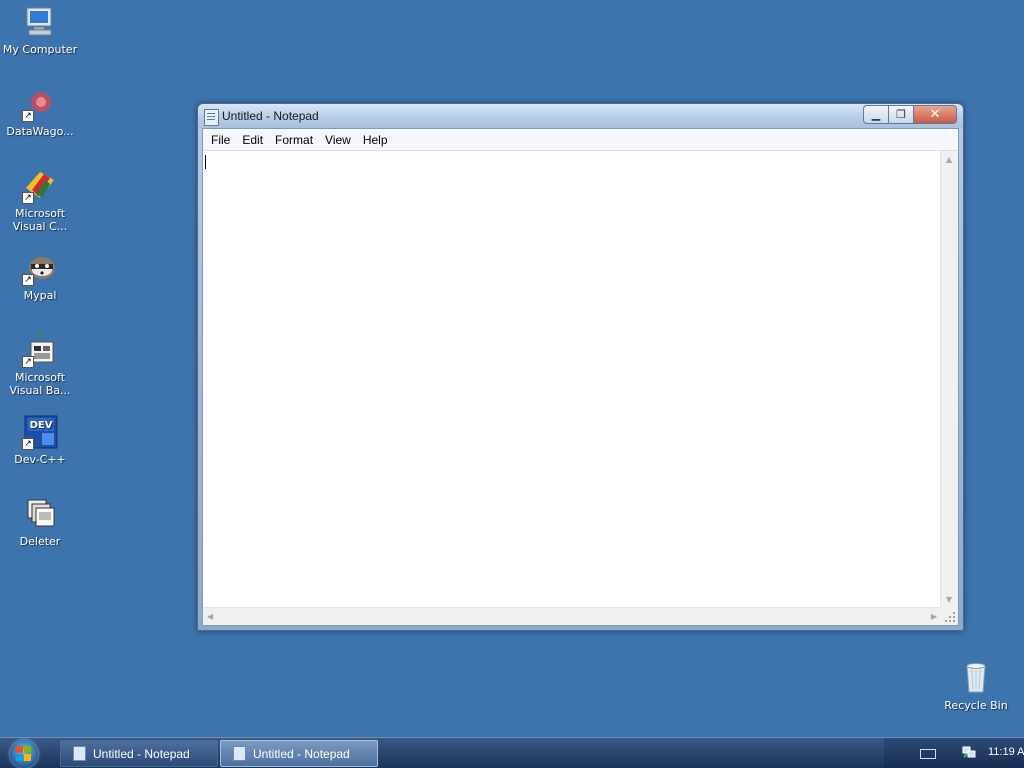 The width and height of the screenshot is (1024, 768). Describe the element at coordinates (1006, 752) in the screenshot. I see `clock: 11:19 AM` at that location.